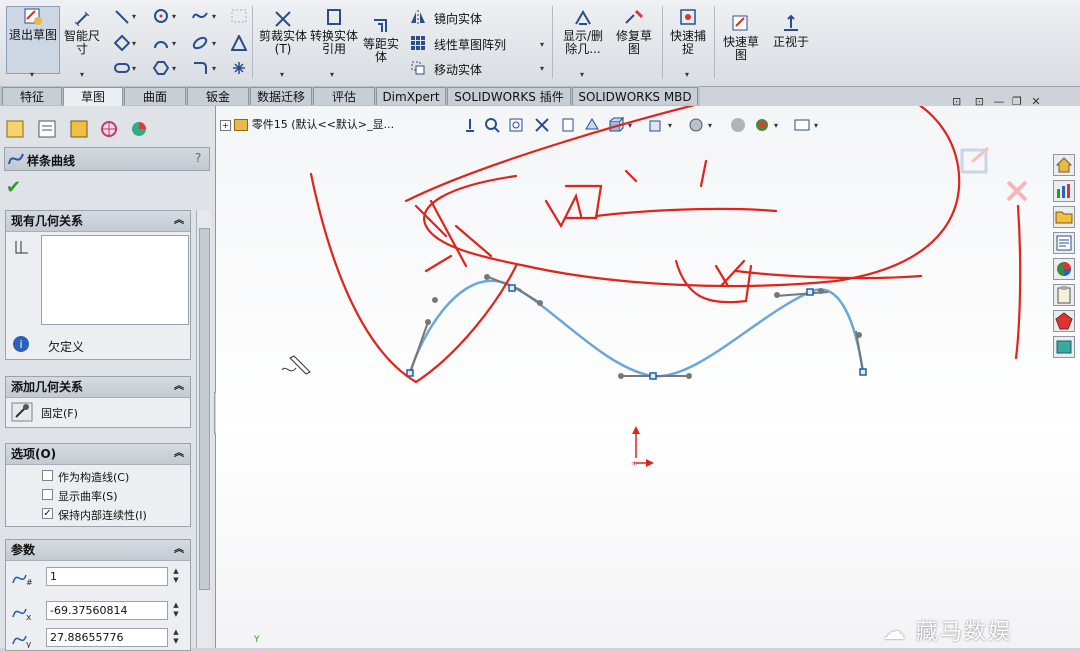 This screenshot has width=1080, height=651. I want to click on property-manager-header: 样条曲线 ?, so click(107, 159).